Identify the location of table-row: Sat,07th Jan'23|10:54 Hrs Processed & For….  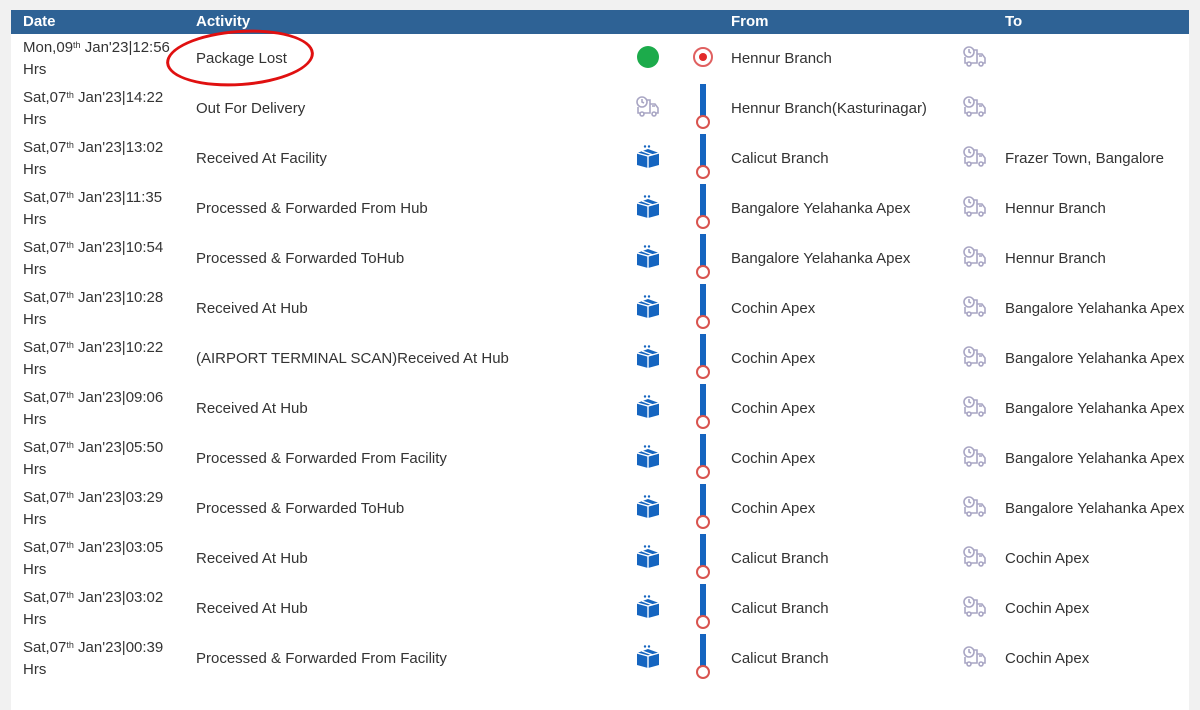
(600, 258).